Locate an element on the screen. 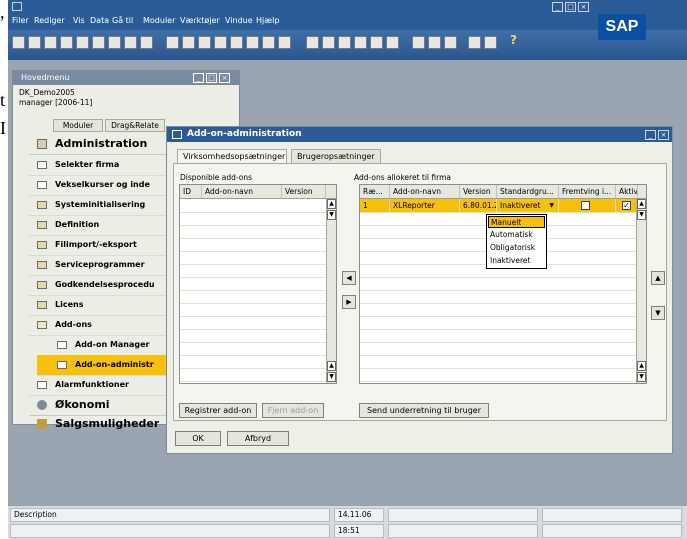 The width and height of the screenshot is (687, 539). last-record-icon is located at coordinates (252, 42).